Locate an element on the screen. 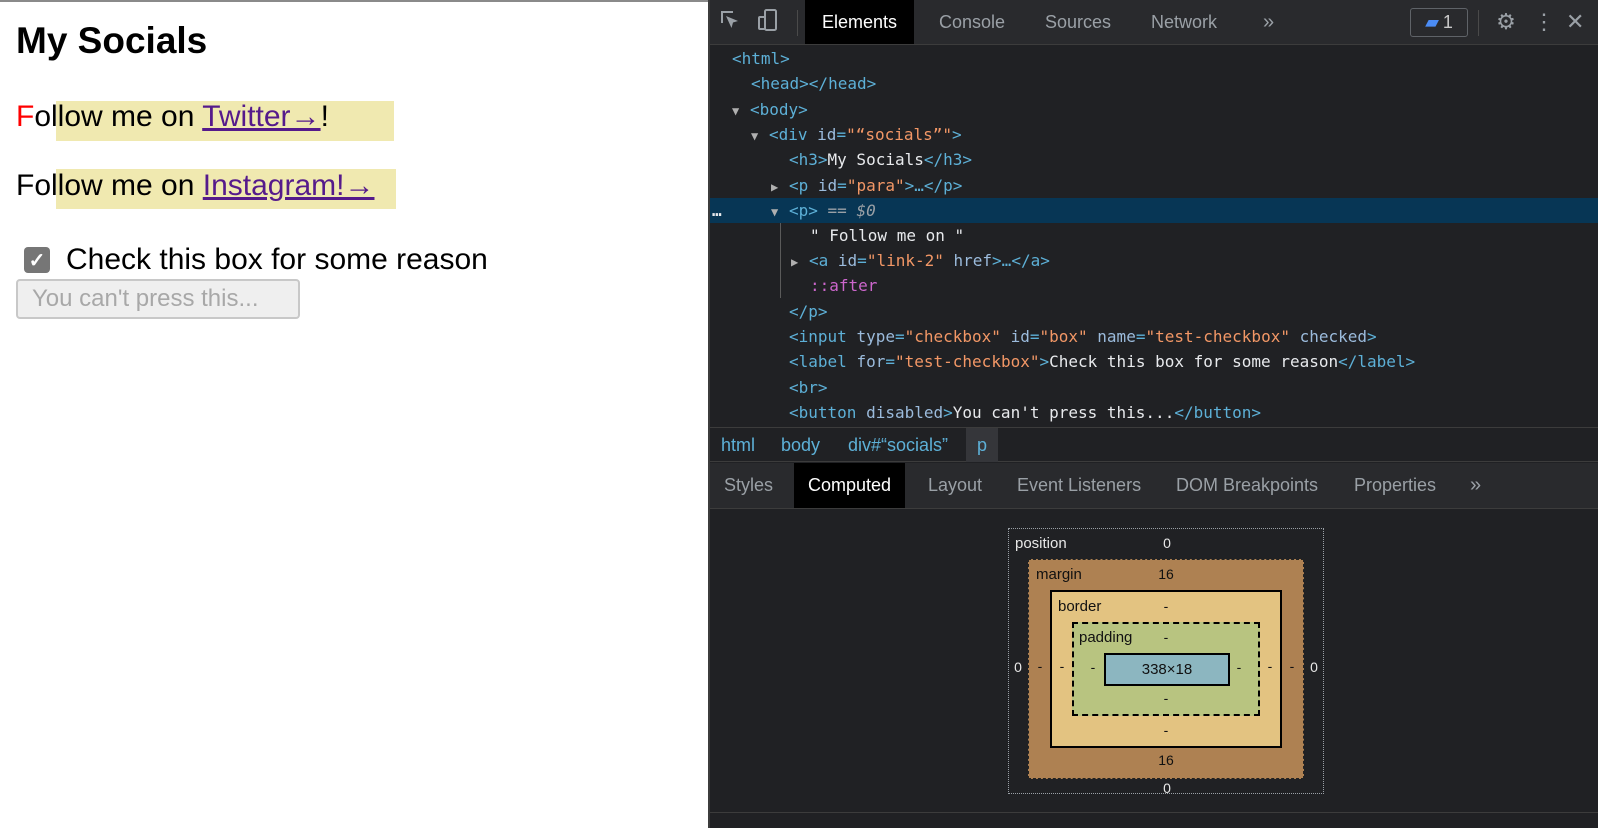  instagram-link: Instagram!→ is located at coordinates (289, 185).